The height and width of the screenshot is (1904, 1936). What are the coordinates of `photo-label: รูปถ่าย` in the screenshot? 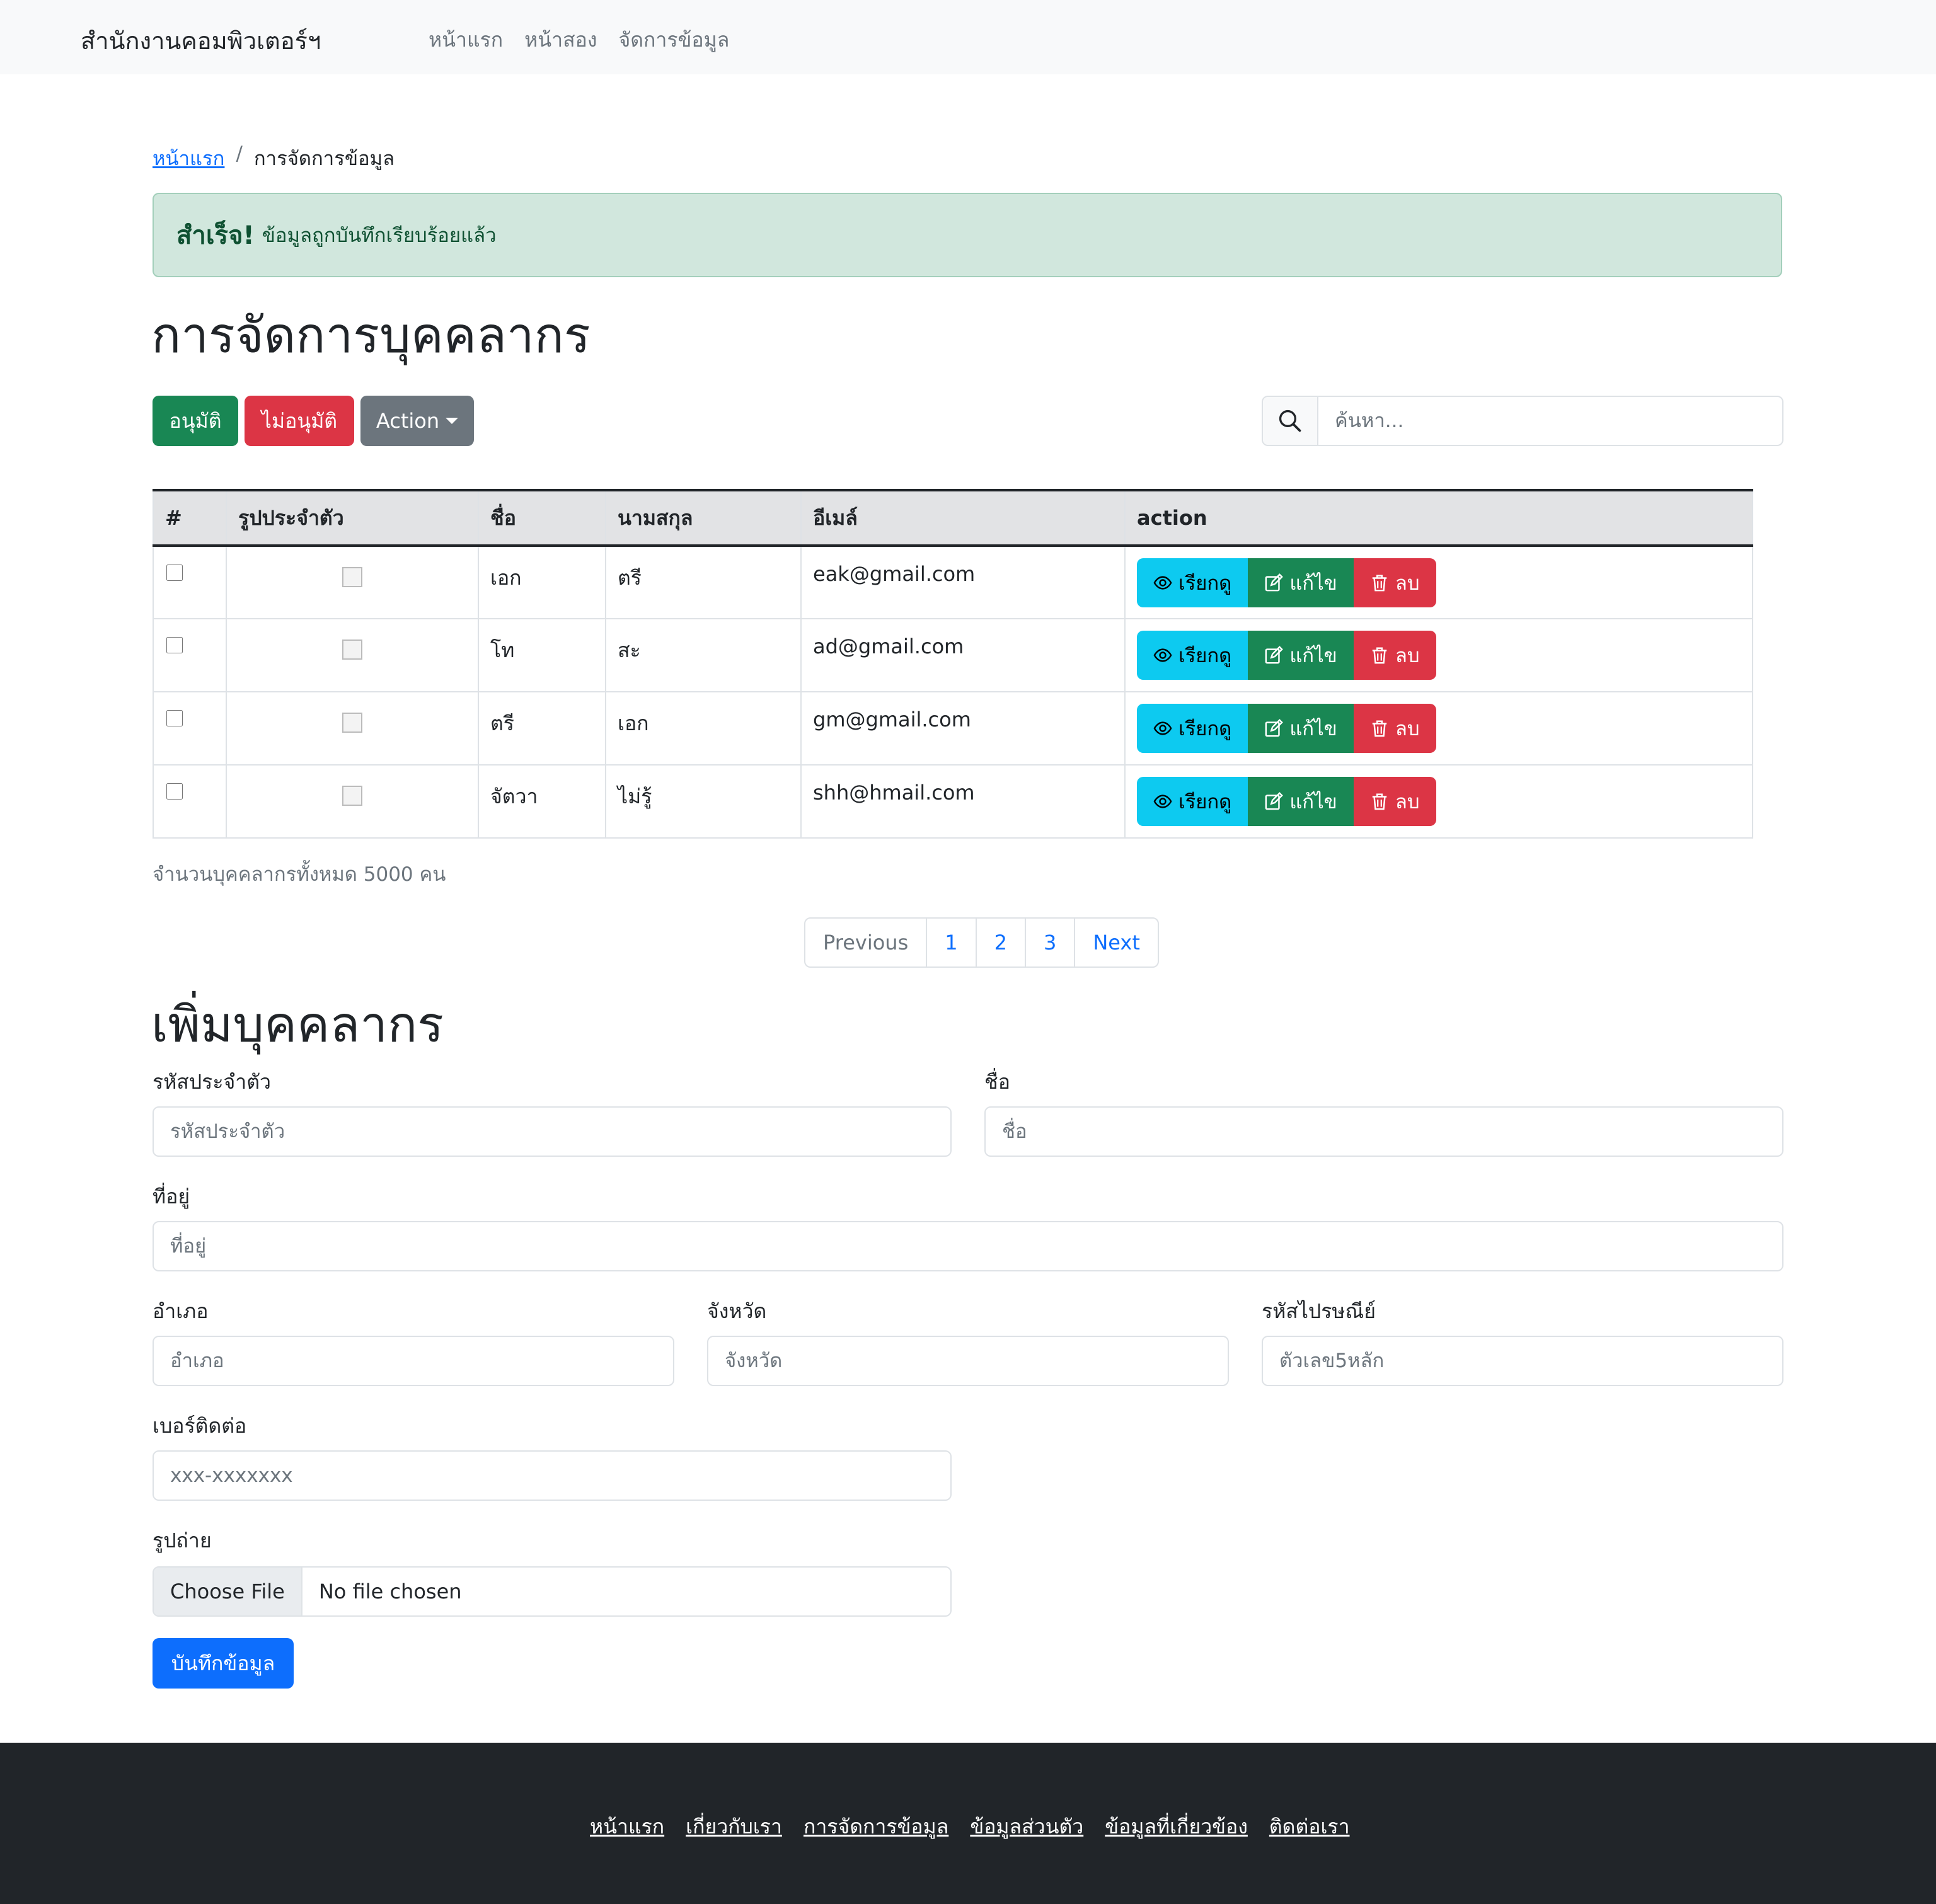 It's located at (183, 1540).